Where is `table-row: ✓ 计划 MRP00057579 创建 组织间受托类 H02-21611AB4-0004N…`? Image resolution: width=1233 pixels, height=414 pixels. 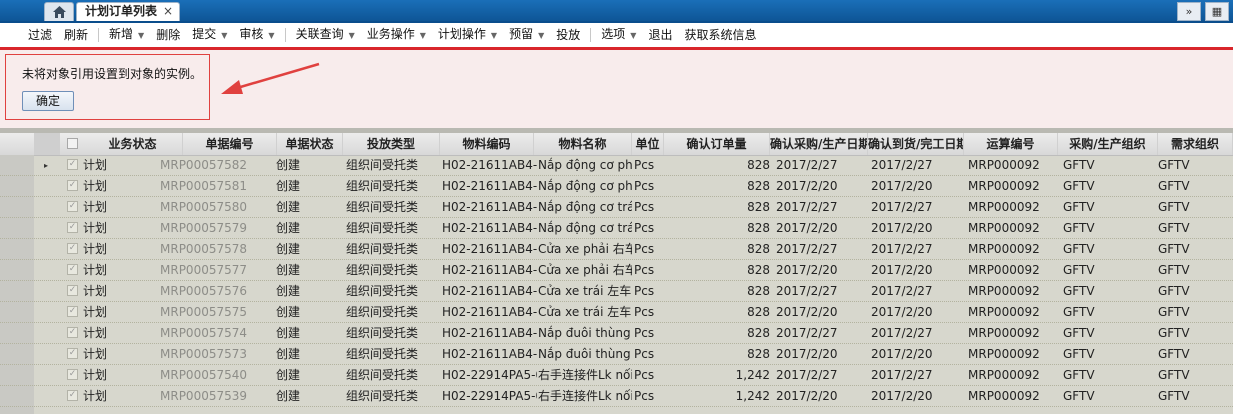 table-row: ✓ 计划 MRP00057579 创建 组织间受托类 H02-21611AB4-0004N… is located at coordinates (616, 228).